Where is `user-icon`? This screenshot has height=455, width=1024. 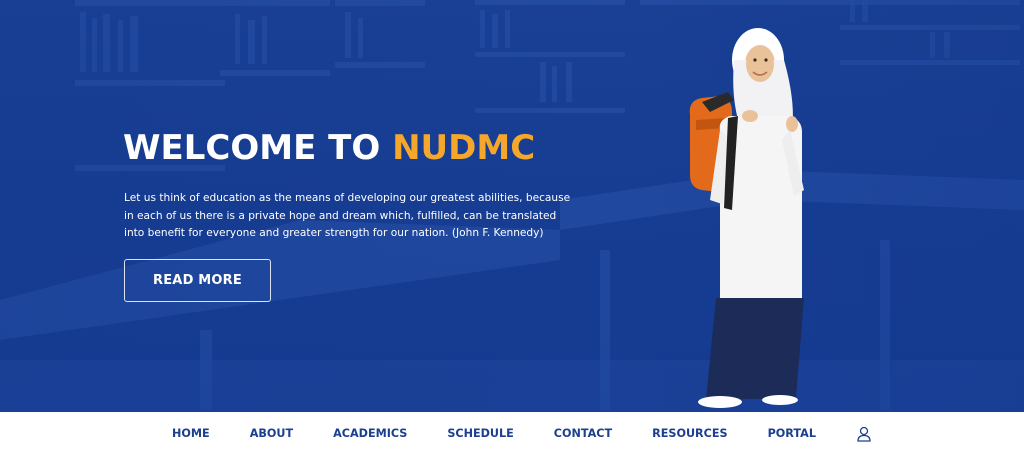
user-icon is located at coordinates (864, 434).